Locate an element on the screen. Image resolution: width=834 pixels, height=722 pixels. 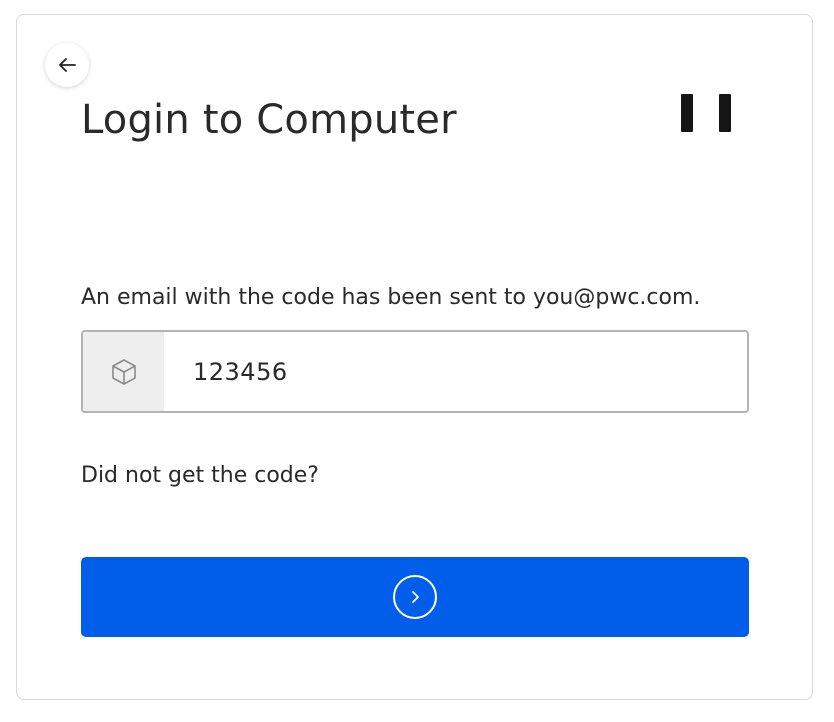
code-field-addon is located at coordinates (123, 371).